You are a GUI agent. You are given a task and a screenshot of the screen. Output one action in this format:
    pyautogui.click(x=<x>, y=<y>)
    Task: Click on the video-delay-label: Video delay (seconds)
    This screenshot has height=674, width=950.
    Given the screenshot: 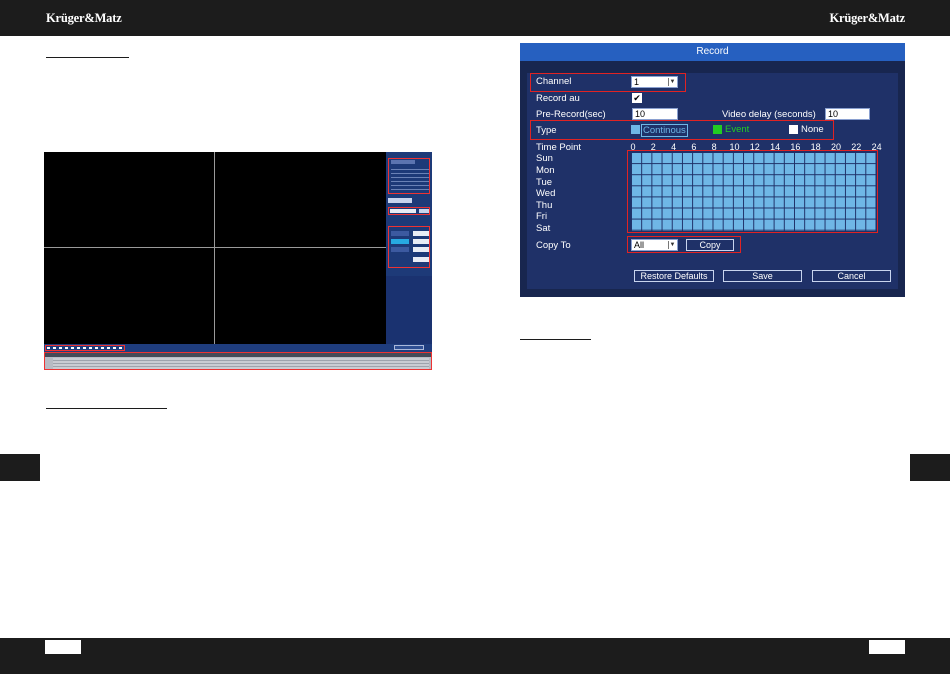 What is the action you would take?
    pyautogui.click(x=769, y=114)
    